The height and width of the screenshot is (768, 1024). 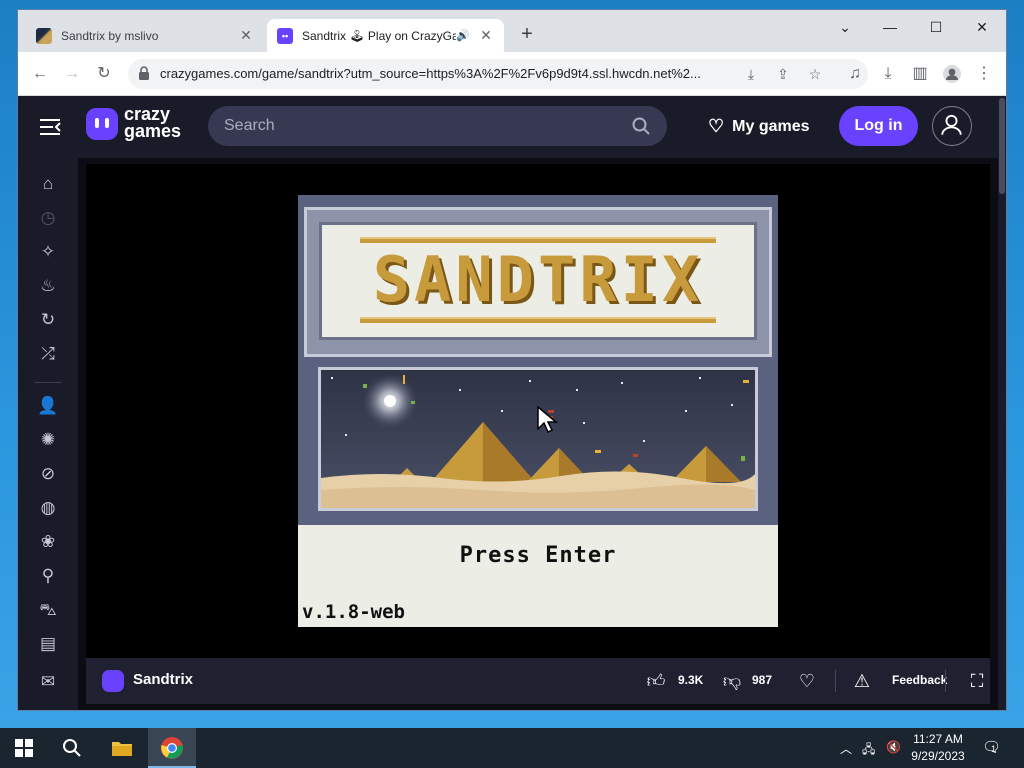 I want to click on updated-icon: ↻, so click(x=48, y=320).